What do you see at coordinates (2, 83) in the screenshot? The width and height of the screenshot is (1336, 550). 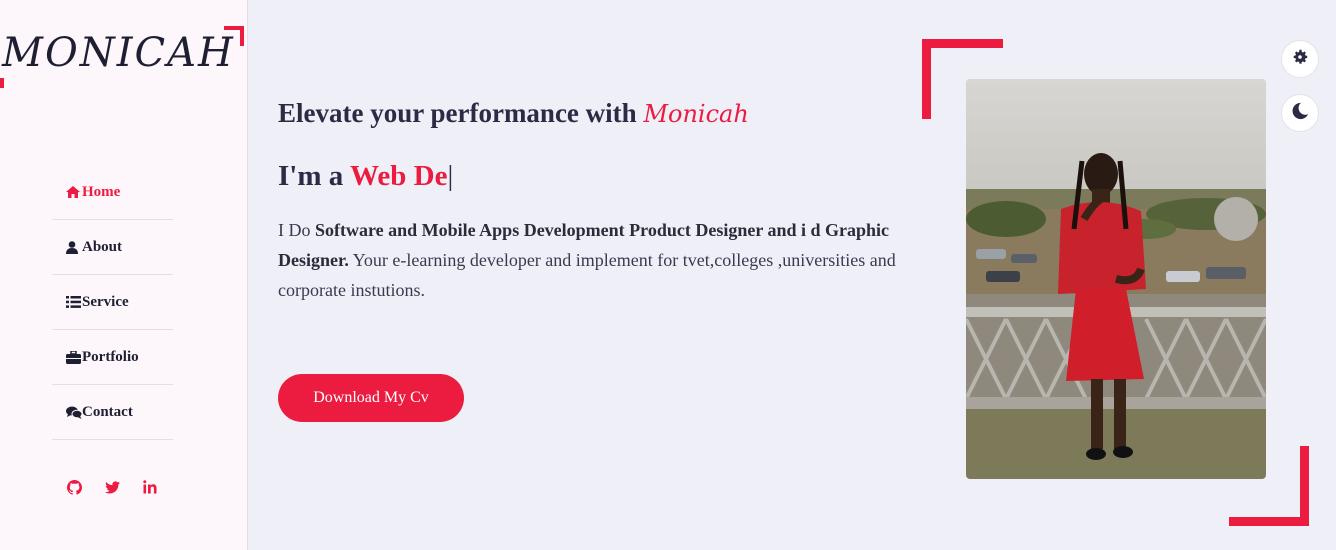 I see `logo-corner-decoration-left` at bounding box center [2, 83].